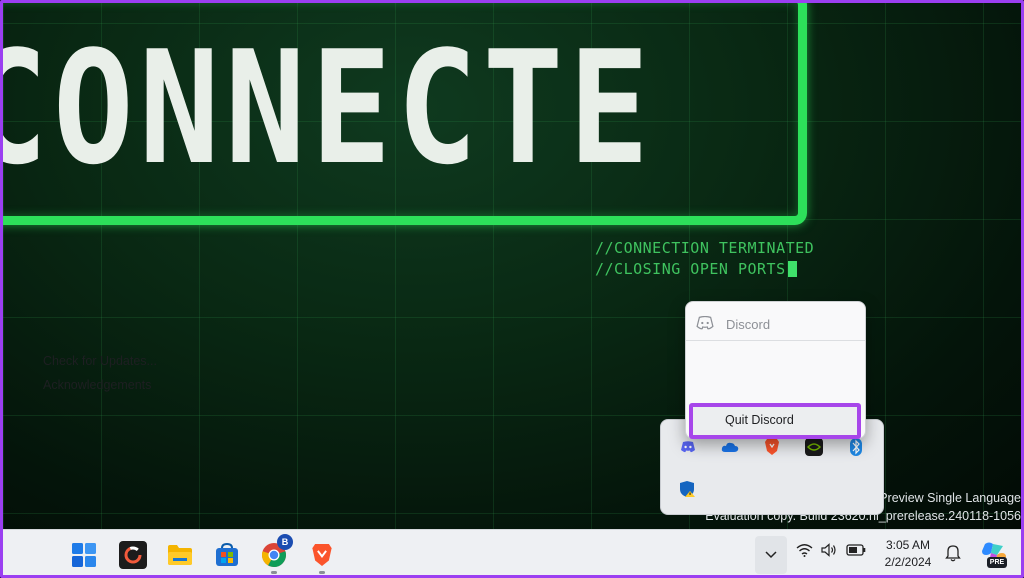  I want to click on system-tray, so click(831, 550).